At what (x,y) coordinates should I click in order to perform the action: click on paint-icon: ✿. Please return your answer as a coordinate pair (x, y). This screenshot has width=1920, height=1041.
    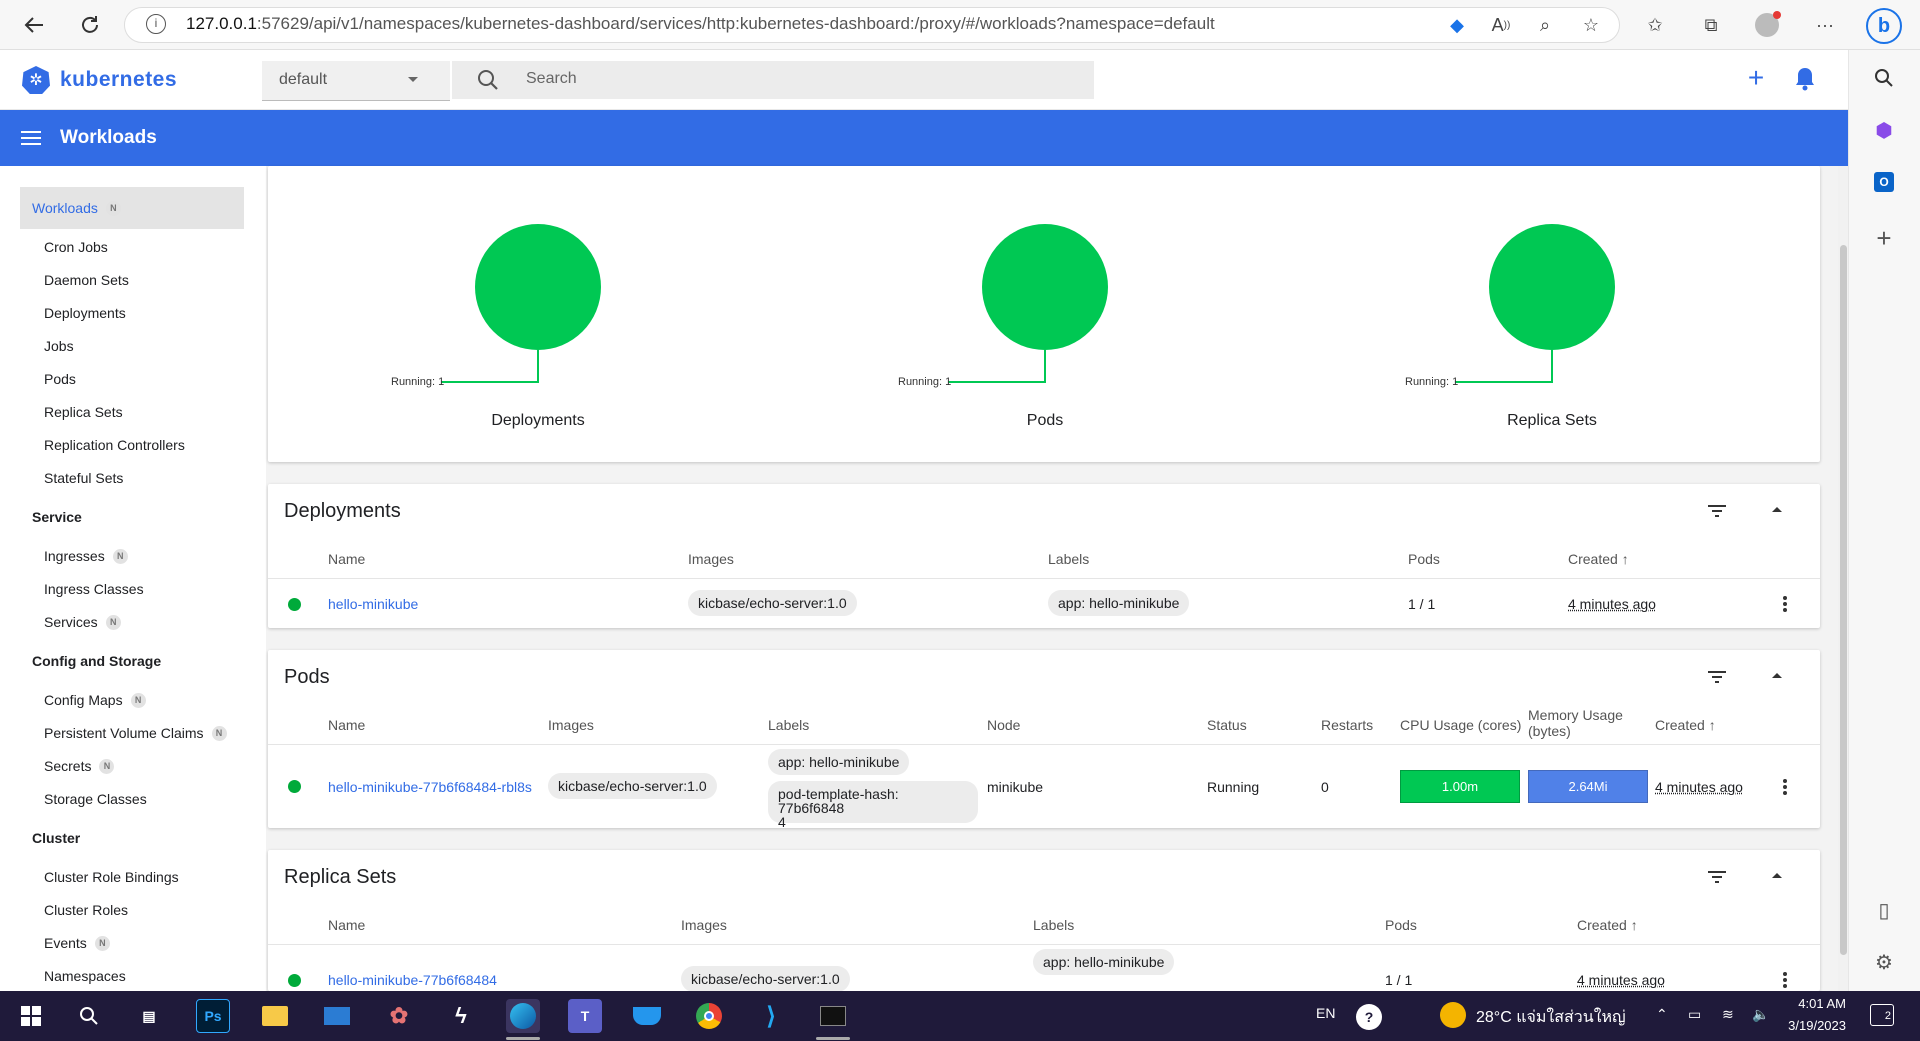
    Looking at the image, I should click on (399, 1016).